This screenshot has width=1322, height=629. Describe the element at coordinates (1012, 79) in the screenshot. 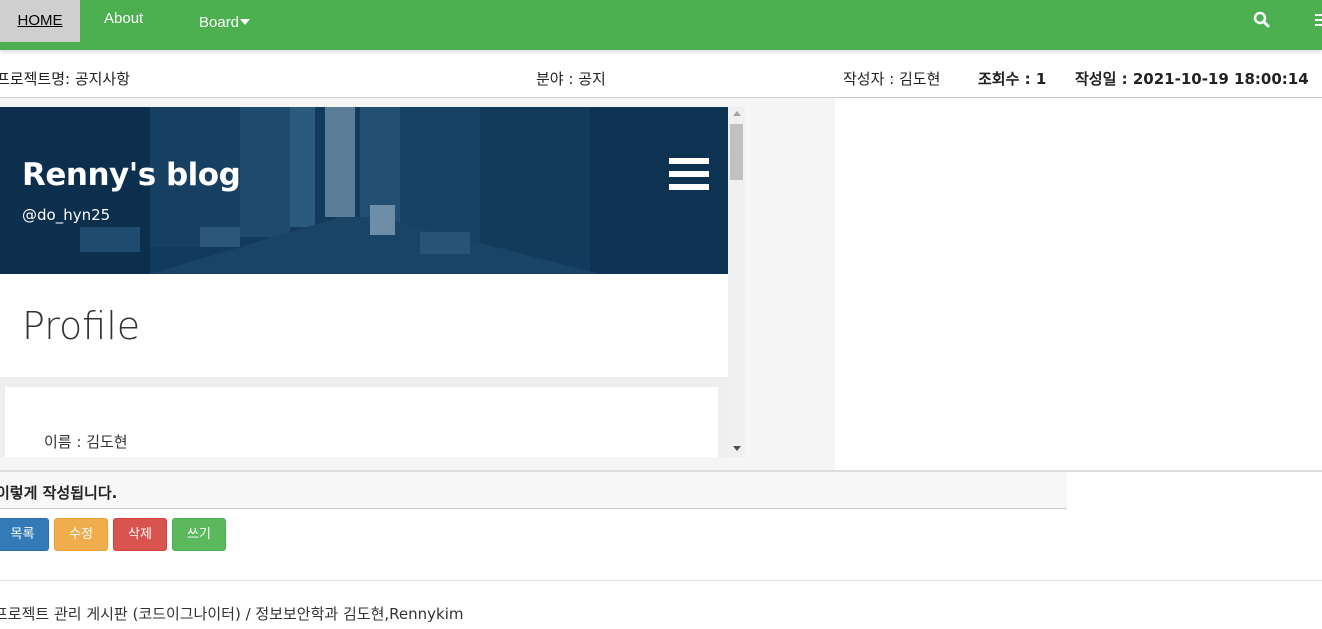

I see `post-views: 조회수 : 1` at that location.